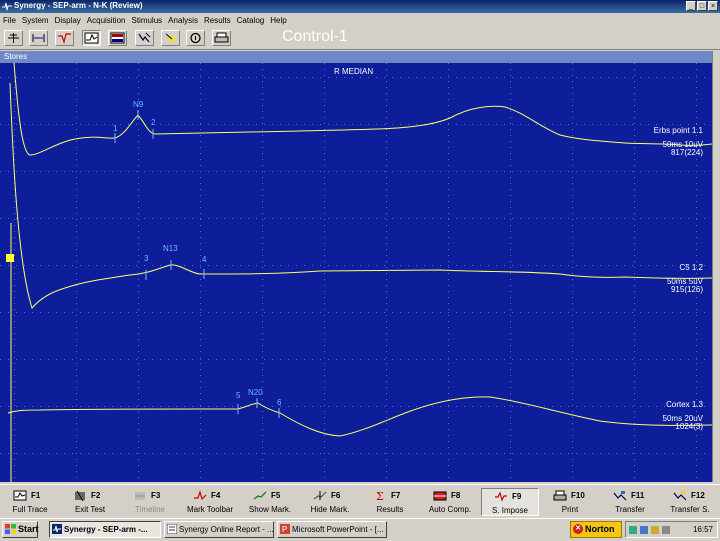  I want to click on app-icon, so click(7, 6).